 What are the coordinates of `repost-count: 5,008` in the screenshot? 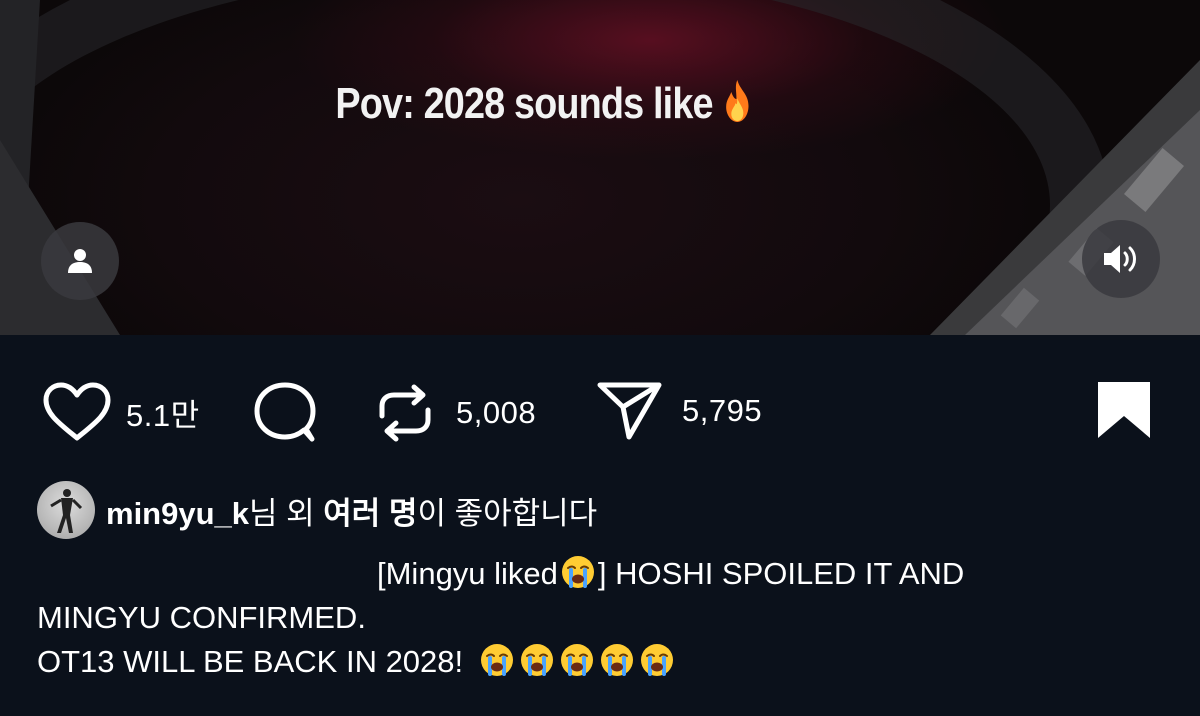 It's located at (496, 412).